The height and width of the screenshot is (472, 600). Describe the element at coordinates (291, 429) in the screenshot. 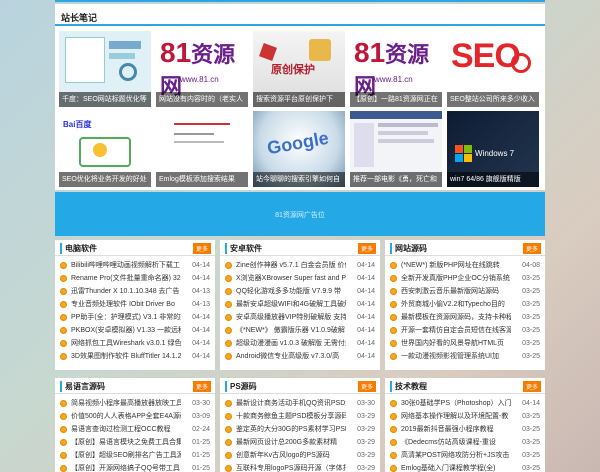

I see `list-item-title: 鉴定英的大分30G的PS素材学习PSD` at that location.